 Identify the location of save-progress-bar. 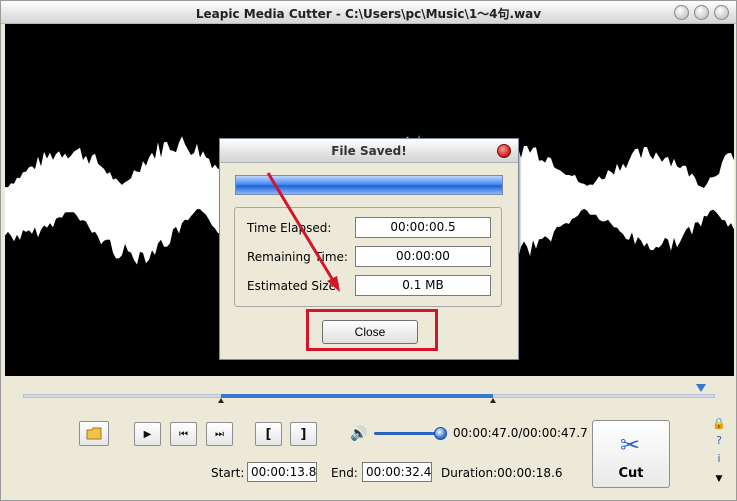
(369, 185).